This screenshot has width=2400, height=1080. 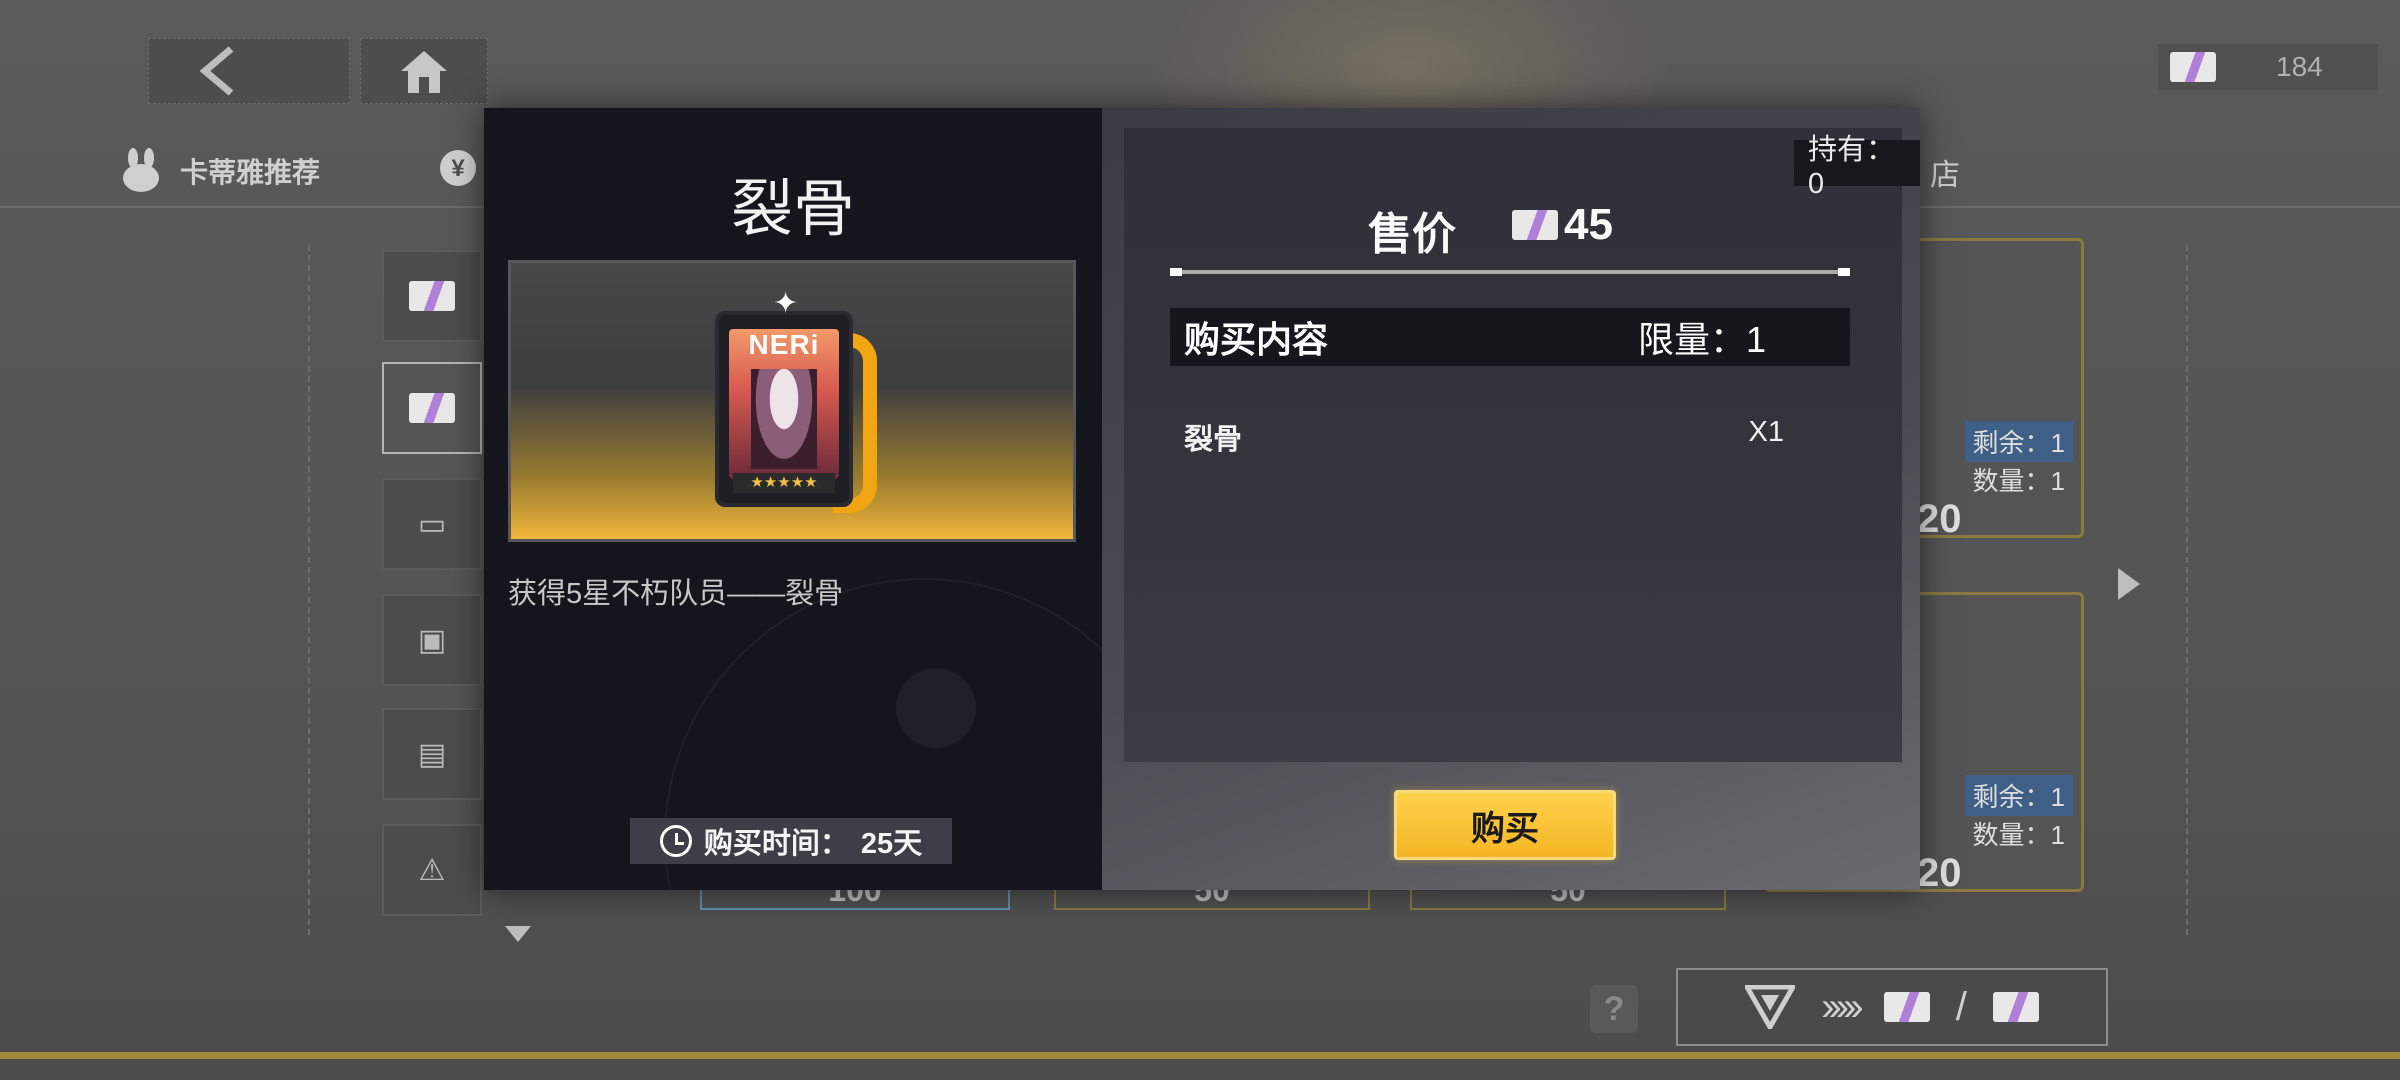 I want to click on sparkle-icon: ✦, so click(x=786, y=303).